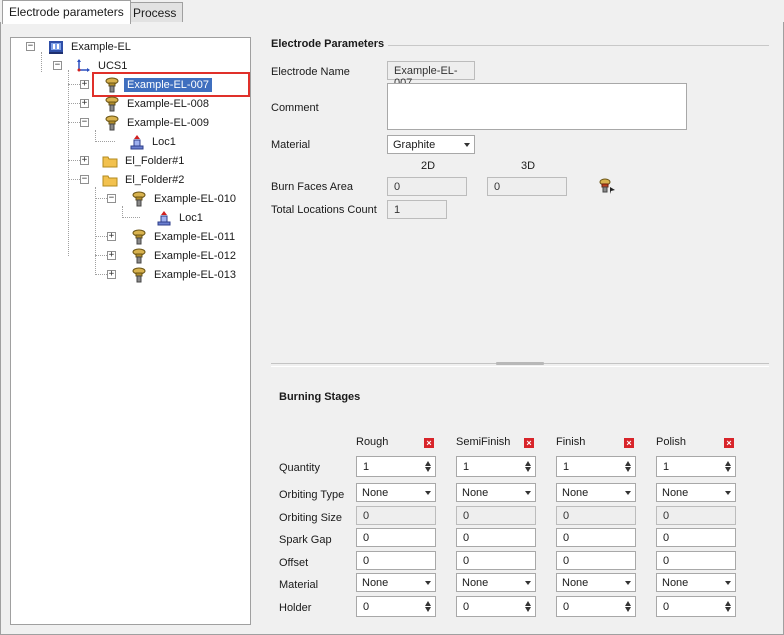 The width and height of the screenshot is (784, 635). I want to click on highlight-frame, so click(171, 84).